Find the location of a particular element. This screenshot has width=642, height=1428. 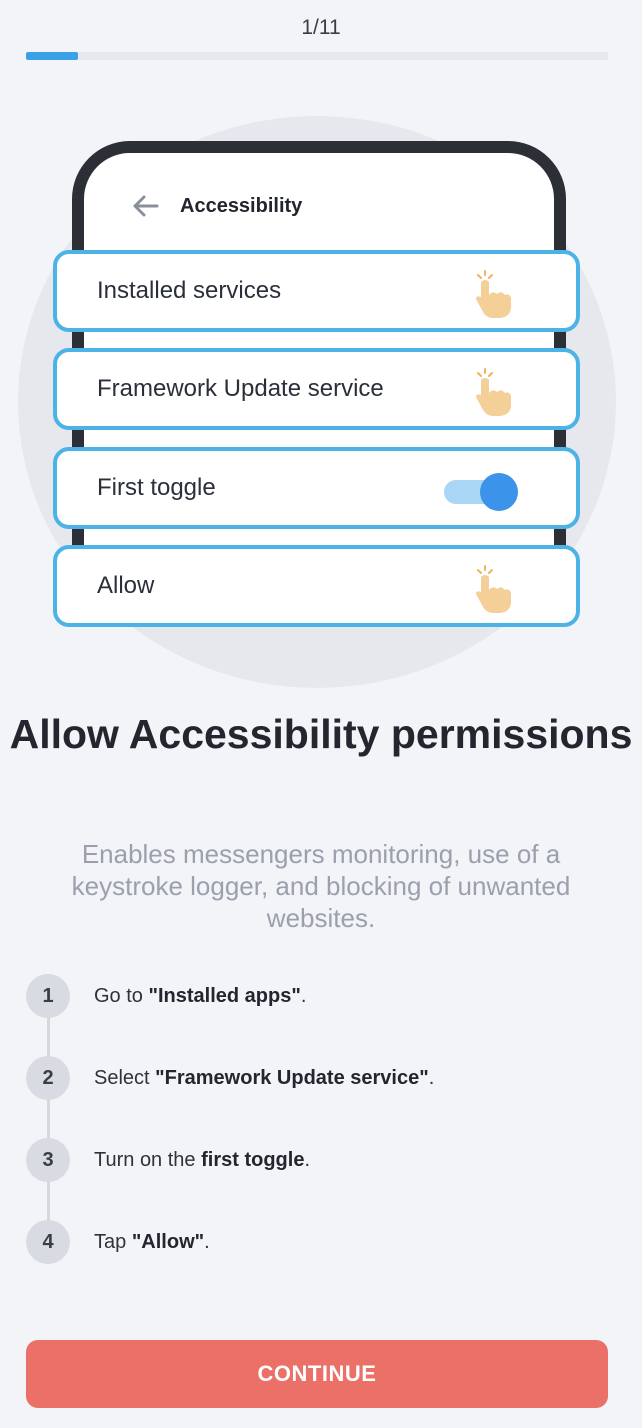

step-text: Tap "Allow". is located at coordinates (152, 1242).